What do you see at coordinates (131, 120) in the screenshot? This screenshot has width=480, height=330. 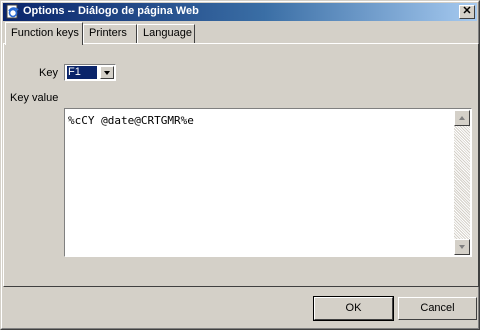 I see `key-value-text: %cCY @date@CRTGMR%e` at bounding box center [131, 120].